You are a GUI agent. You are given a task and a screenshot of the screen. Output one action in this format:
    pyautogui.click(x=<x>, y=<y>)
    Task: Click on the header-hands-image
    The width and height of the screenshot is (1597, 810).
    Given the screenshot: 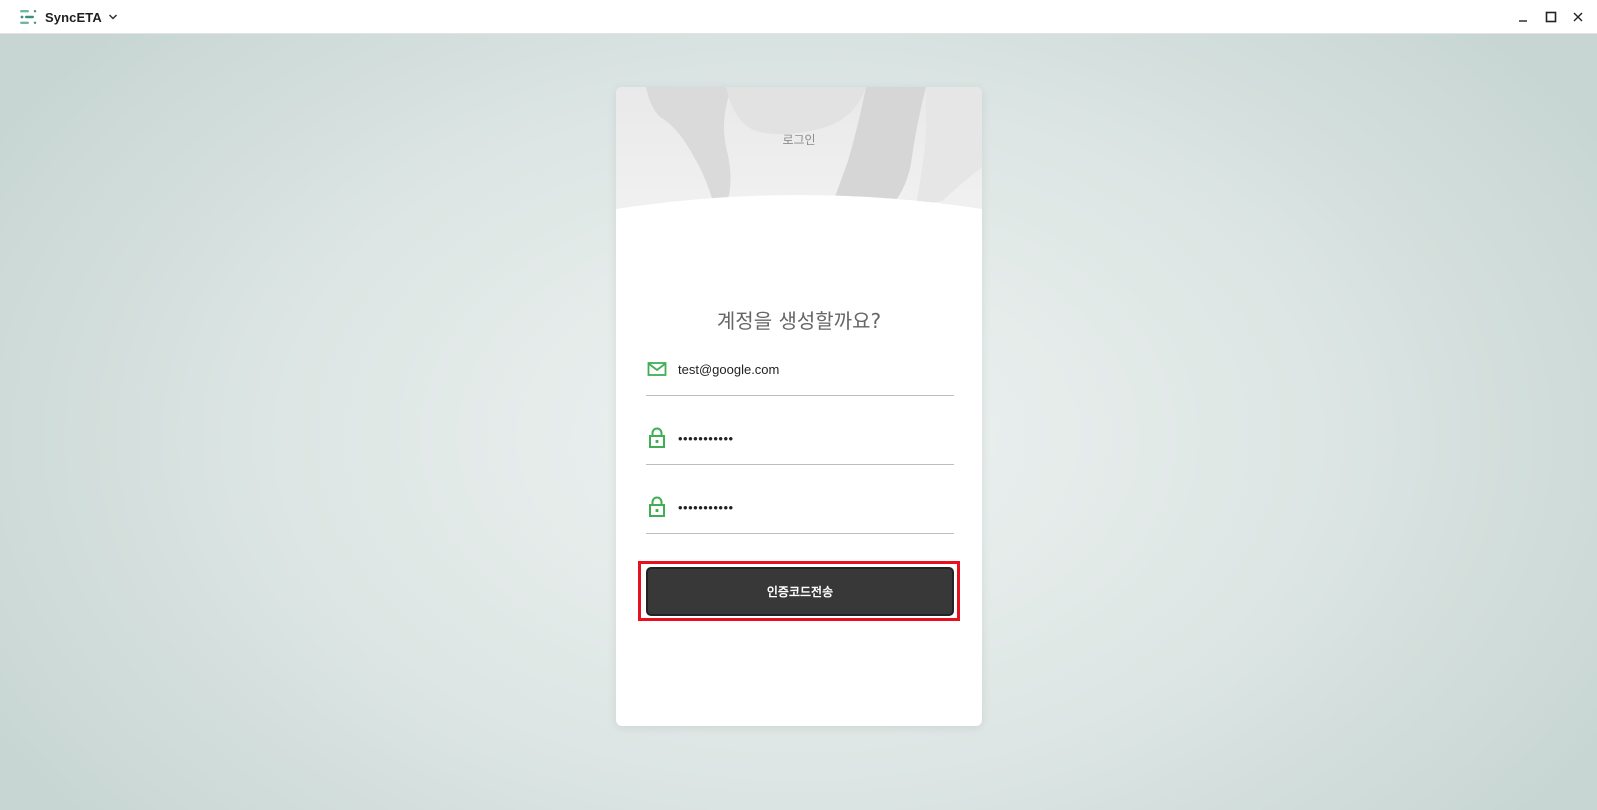 What is the action you would take?
    pyautogui.click(x=799, y=151)
    